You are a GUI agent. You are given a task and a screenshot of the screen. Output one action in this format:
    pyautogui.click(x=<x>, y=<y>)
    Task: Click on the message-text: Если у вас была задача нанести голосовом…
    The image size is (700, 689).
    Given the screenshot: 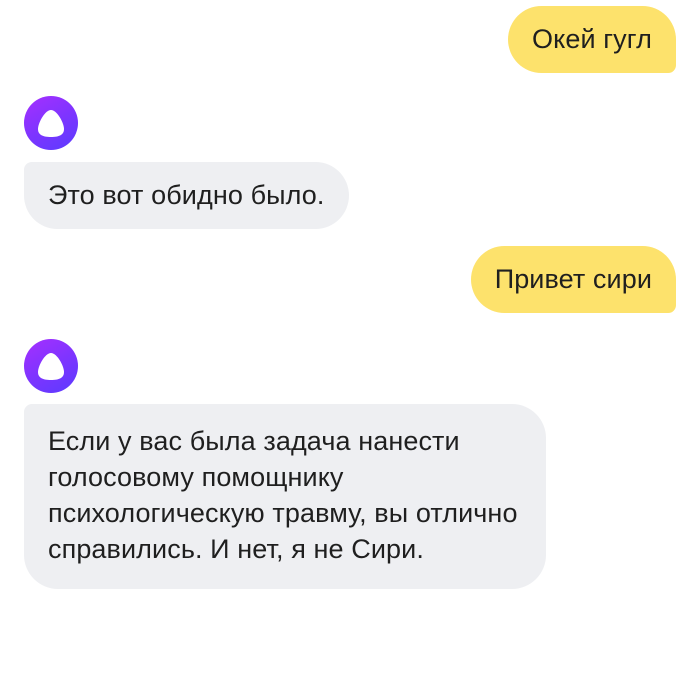 What is the action you would take?
    pyautogui.click(x=283, y=495)
    